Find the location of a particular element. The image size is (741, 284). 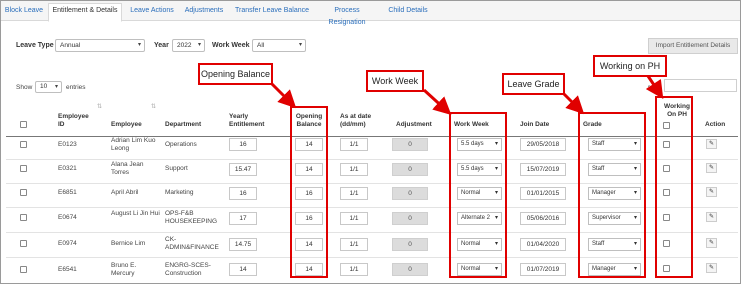

arrow-work-week is located at coordinates (437, 102).